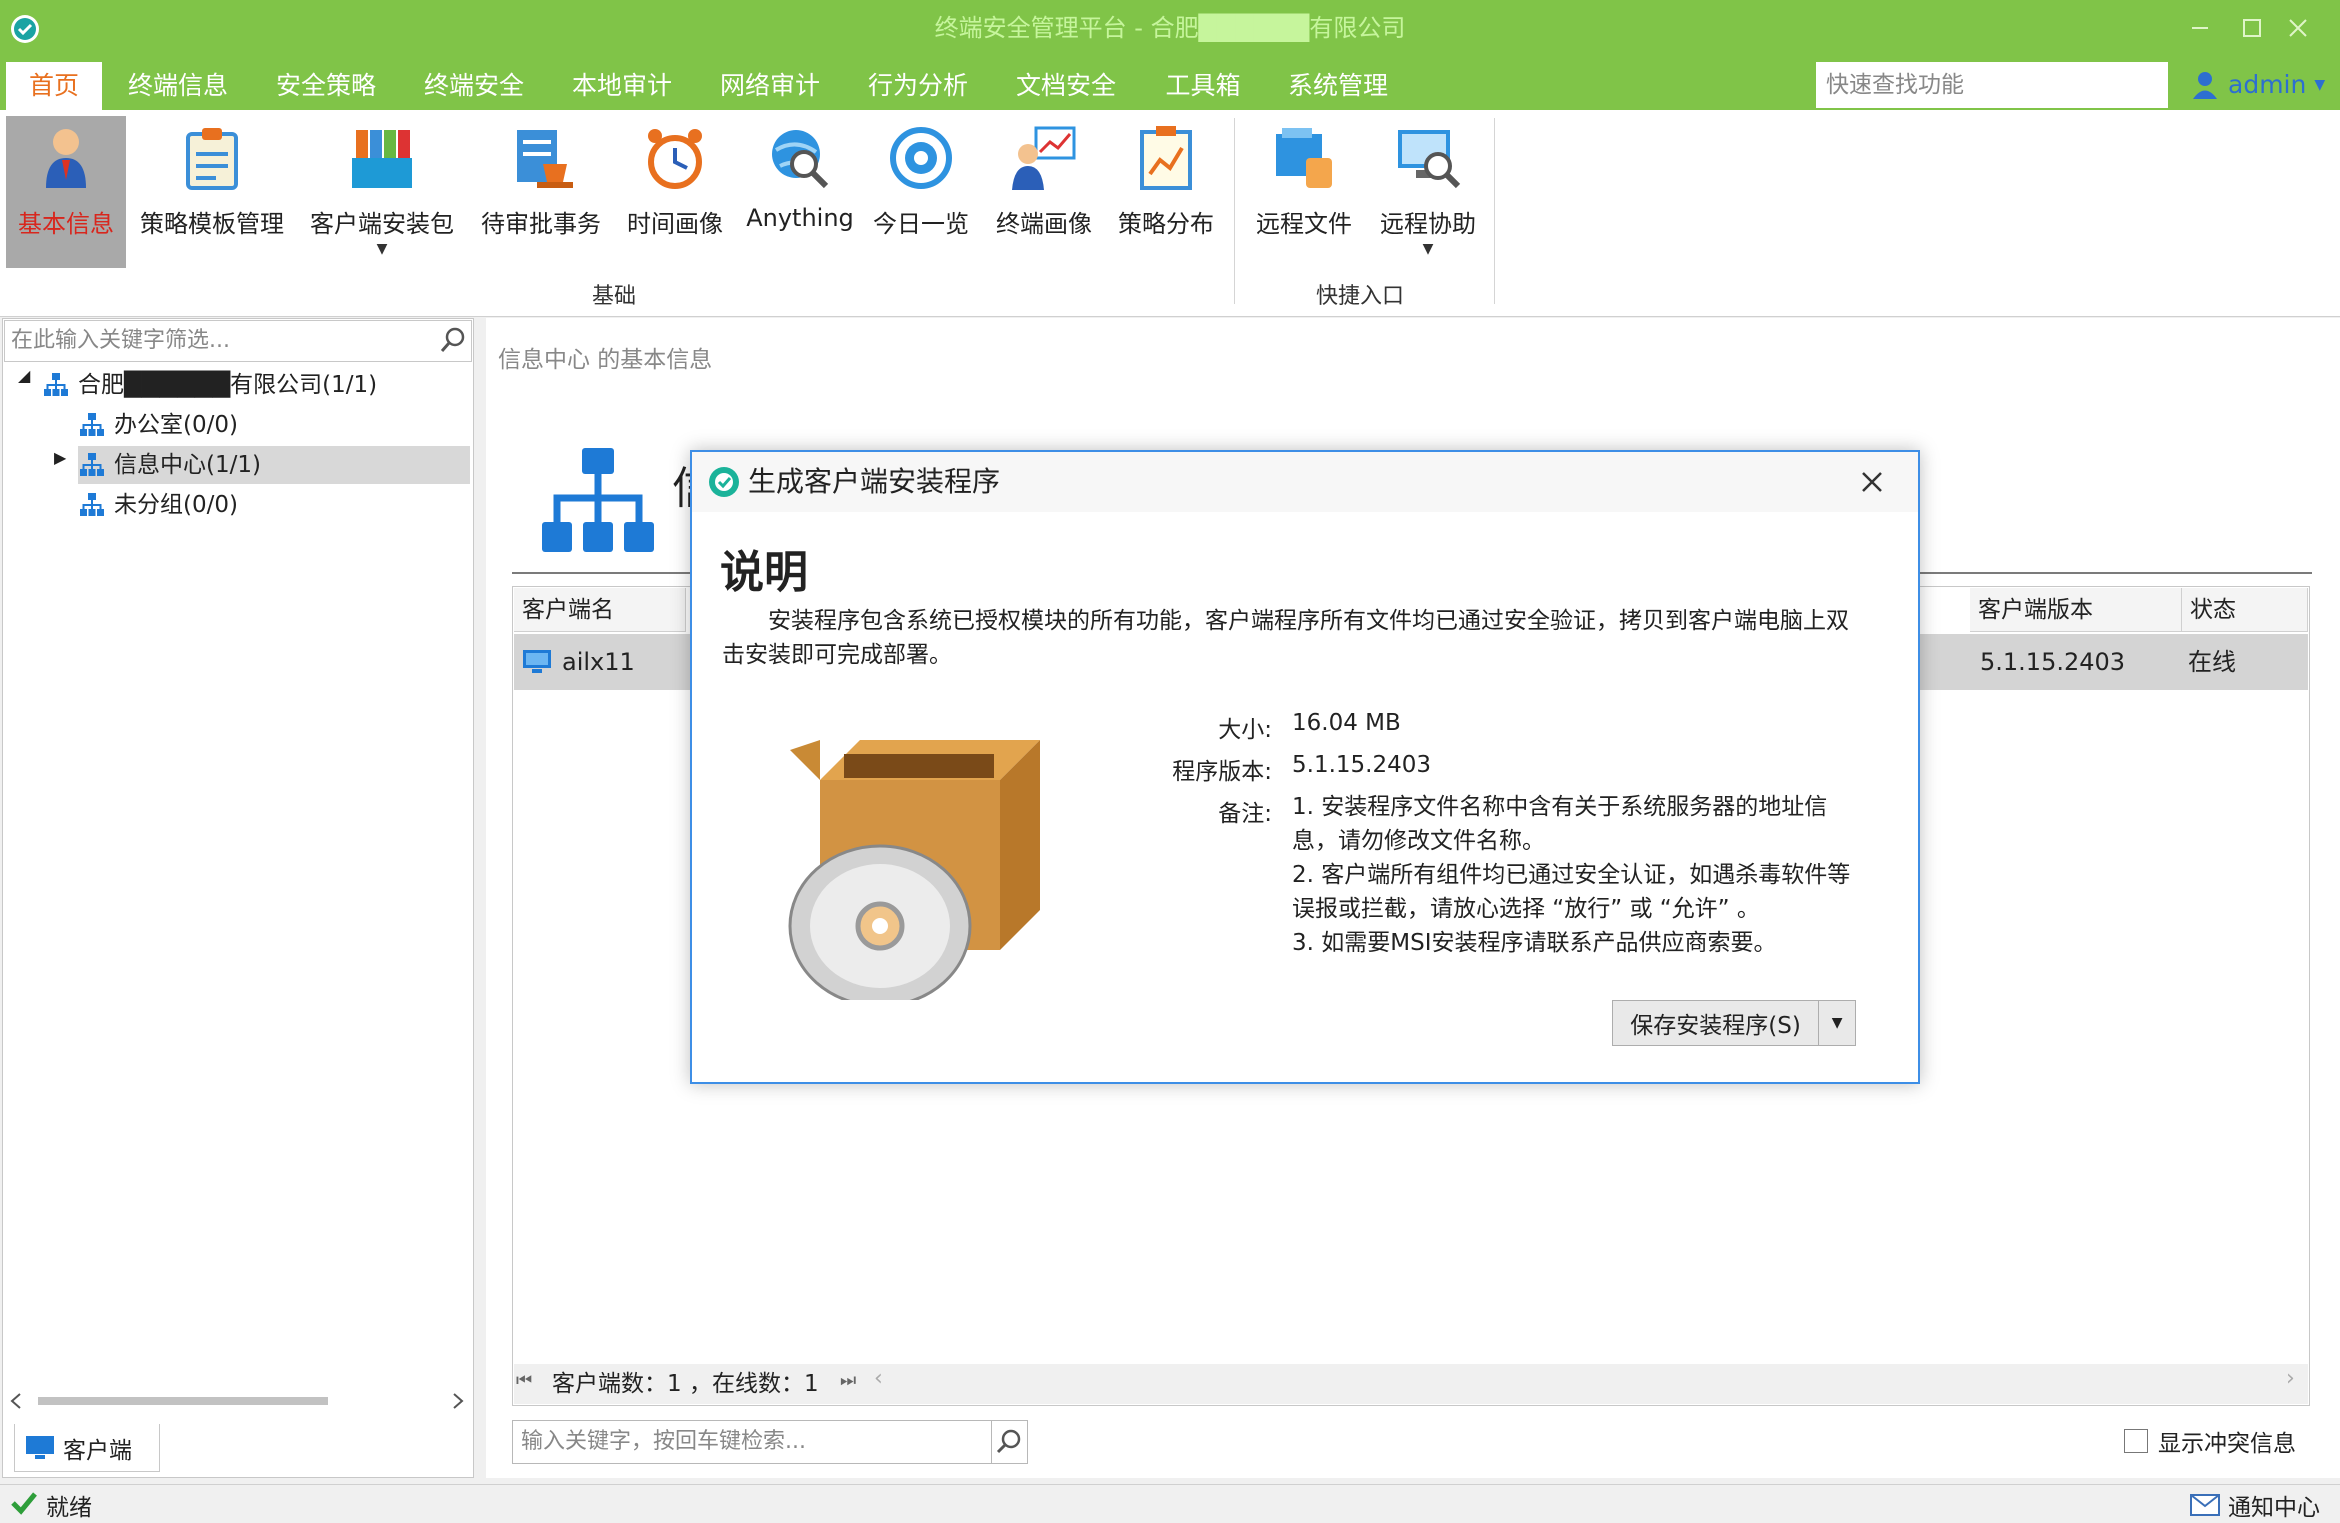 The height and width of the screenshot is (1523, 2340). Describe the element at coordinates (212, 192) in the screenshot. I see `ribbon-policy-template: 策略模板管理` at that location.